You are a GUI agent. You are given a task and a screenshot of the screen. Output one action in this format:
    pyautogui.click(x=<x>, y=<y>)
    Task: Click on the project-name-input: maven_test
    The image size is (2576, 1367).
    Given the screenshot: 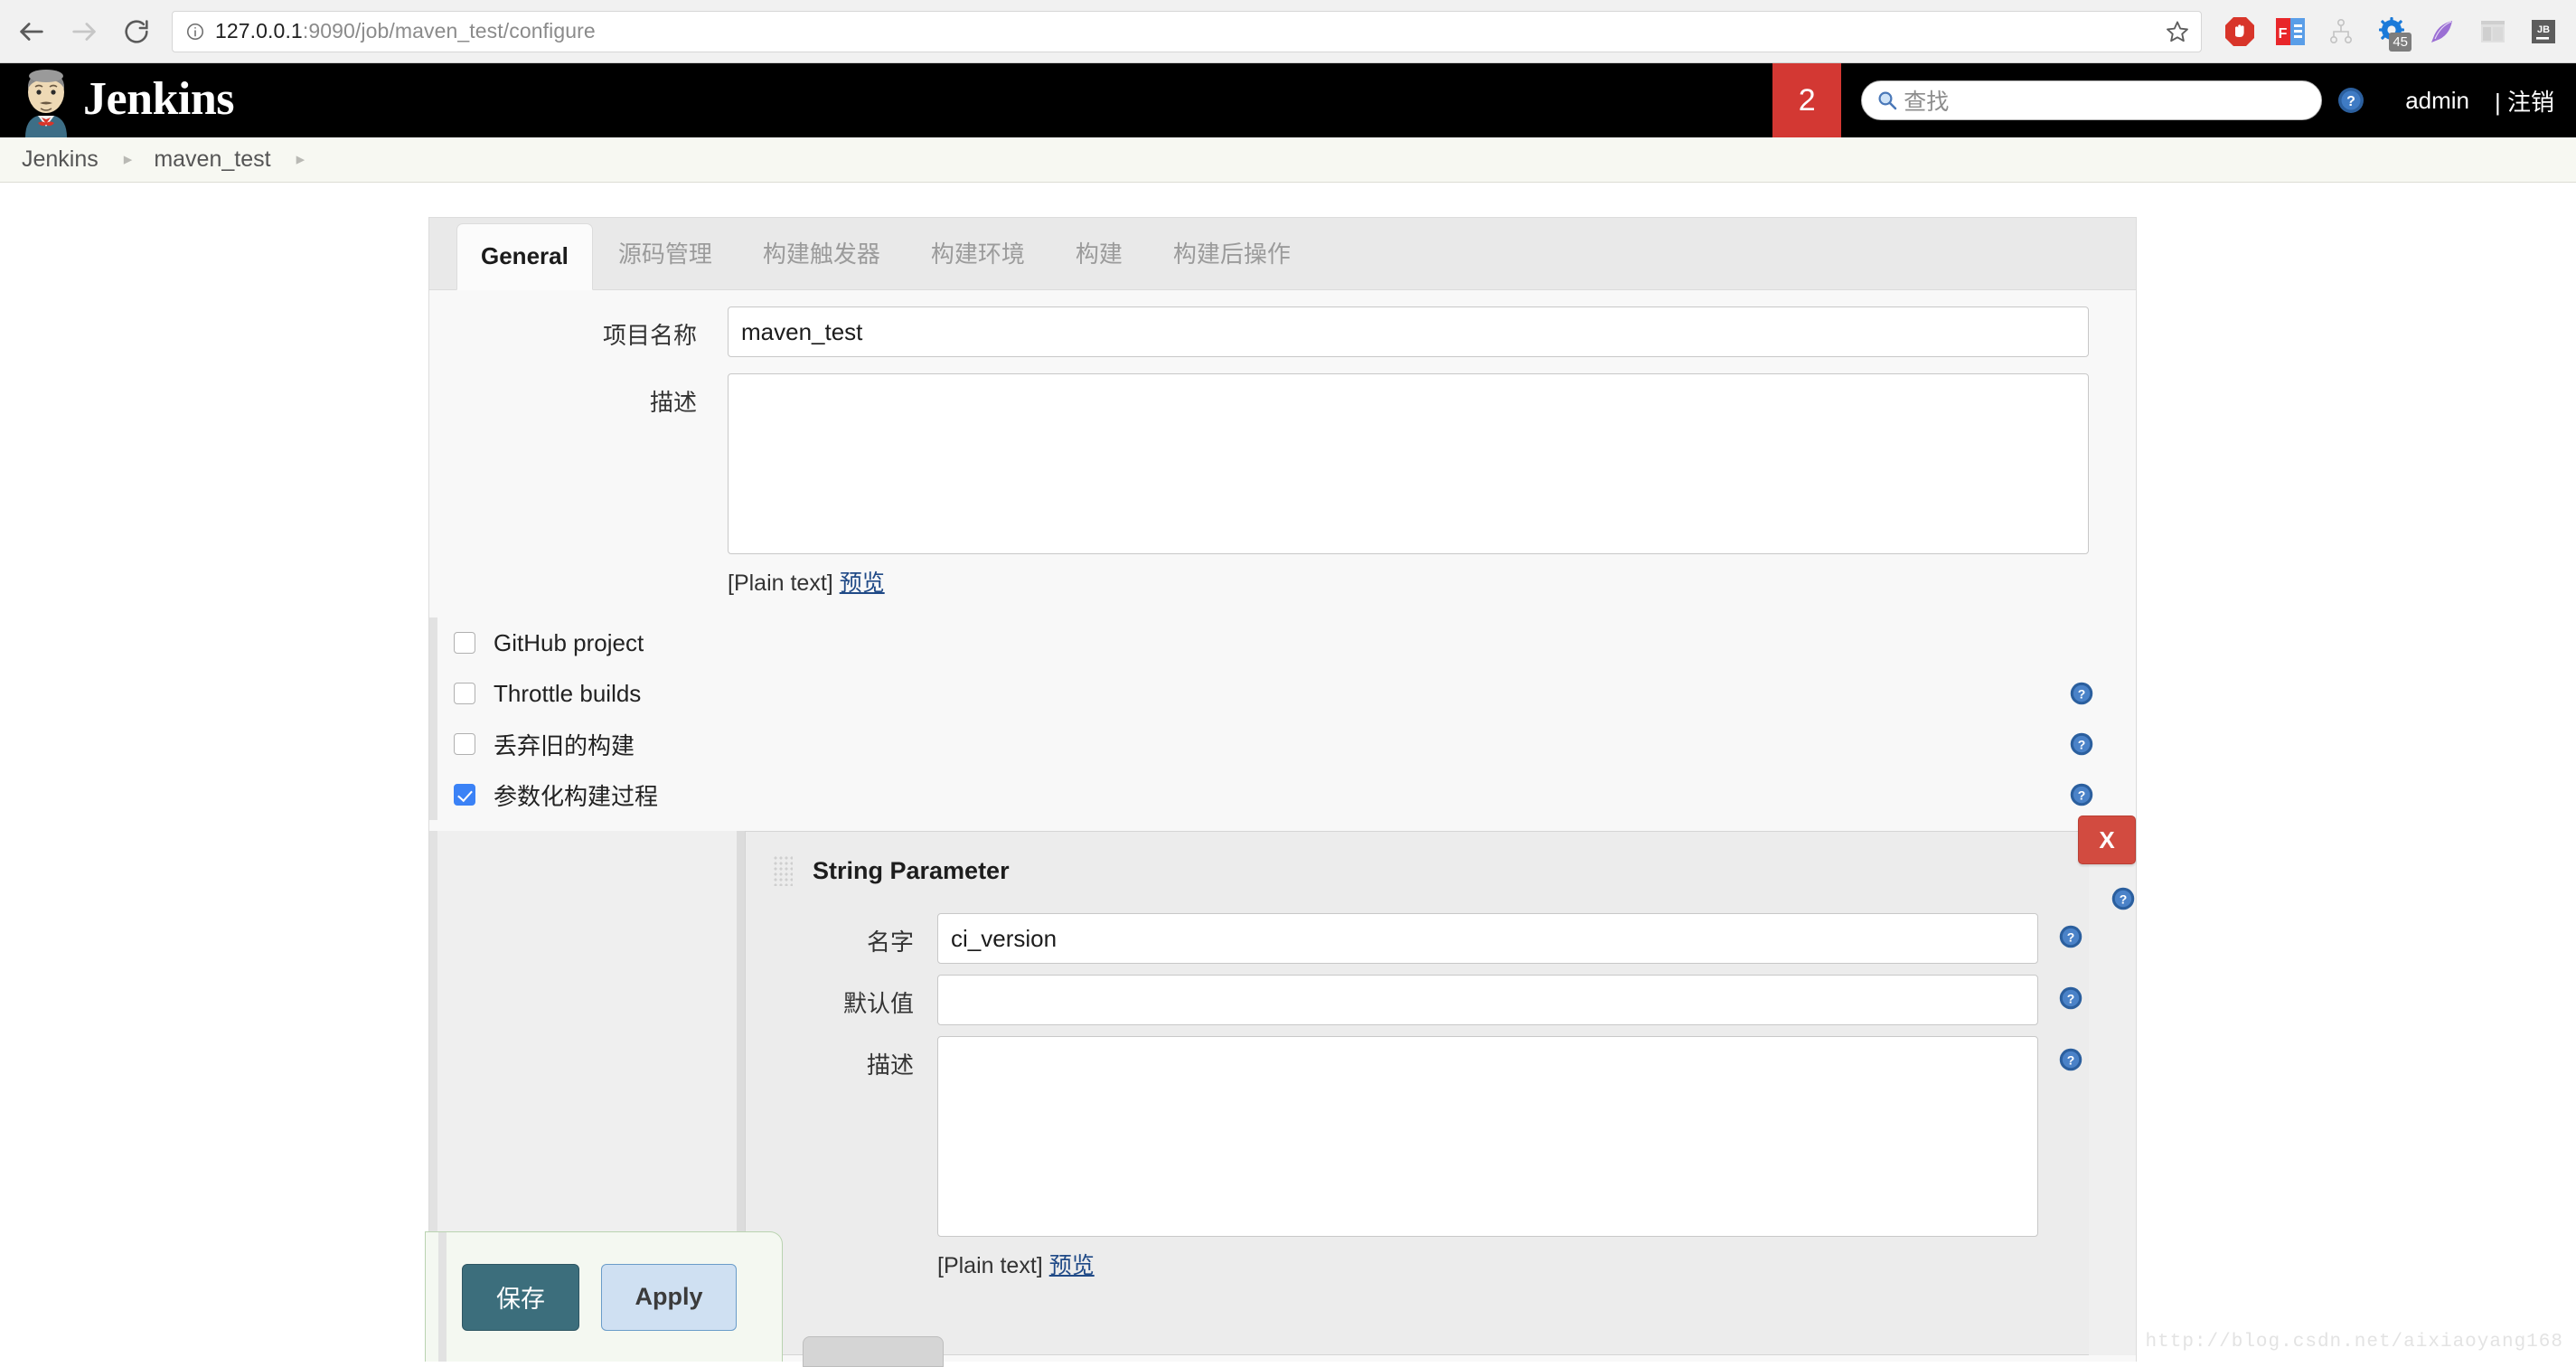 What is the action you would take?
    pyautogui.click(x=1409, y=331)
    